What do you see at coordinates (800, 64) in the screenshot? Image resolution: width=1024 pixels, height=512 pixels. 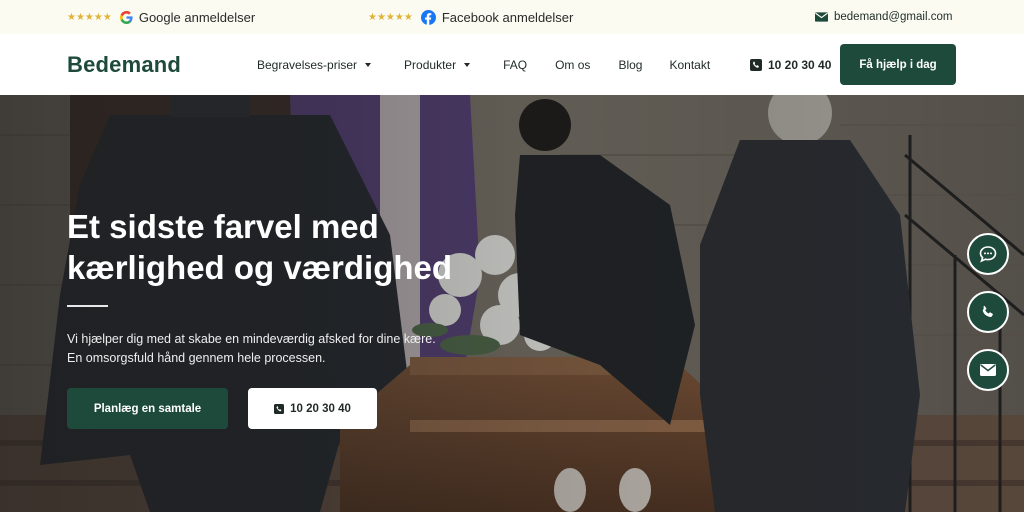 I see `nav-phone-number: 10 20 30 40` at bounding box center [800, 64].